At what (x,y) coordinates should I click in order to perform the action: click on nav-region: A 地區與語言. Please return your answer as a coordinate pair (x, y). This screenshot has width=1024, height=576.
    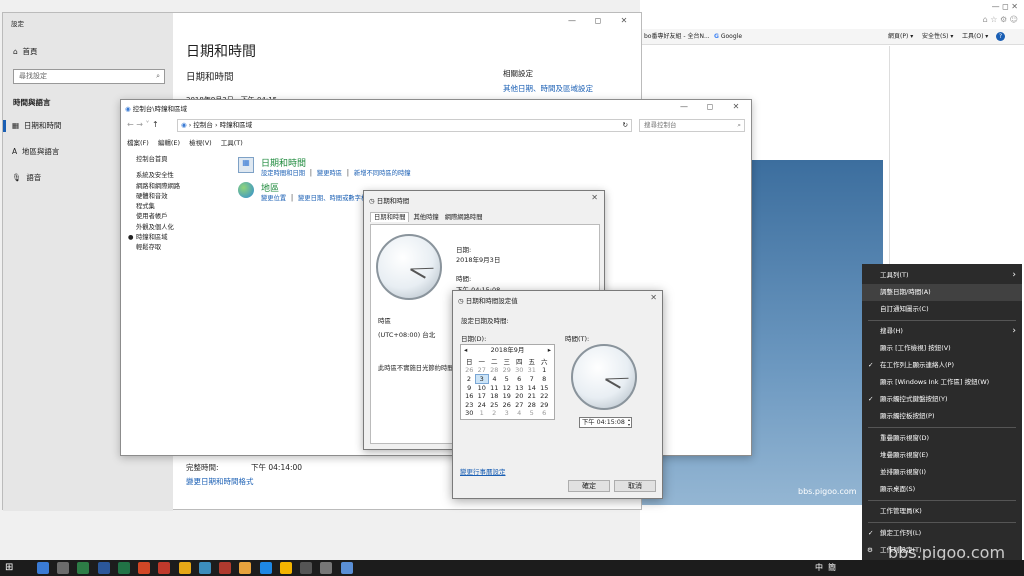
    Looking at the image, I should click on (35, 151).